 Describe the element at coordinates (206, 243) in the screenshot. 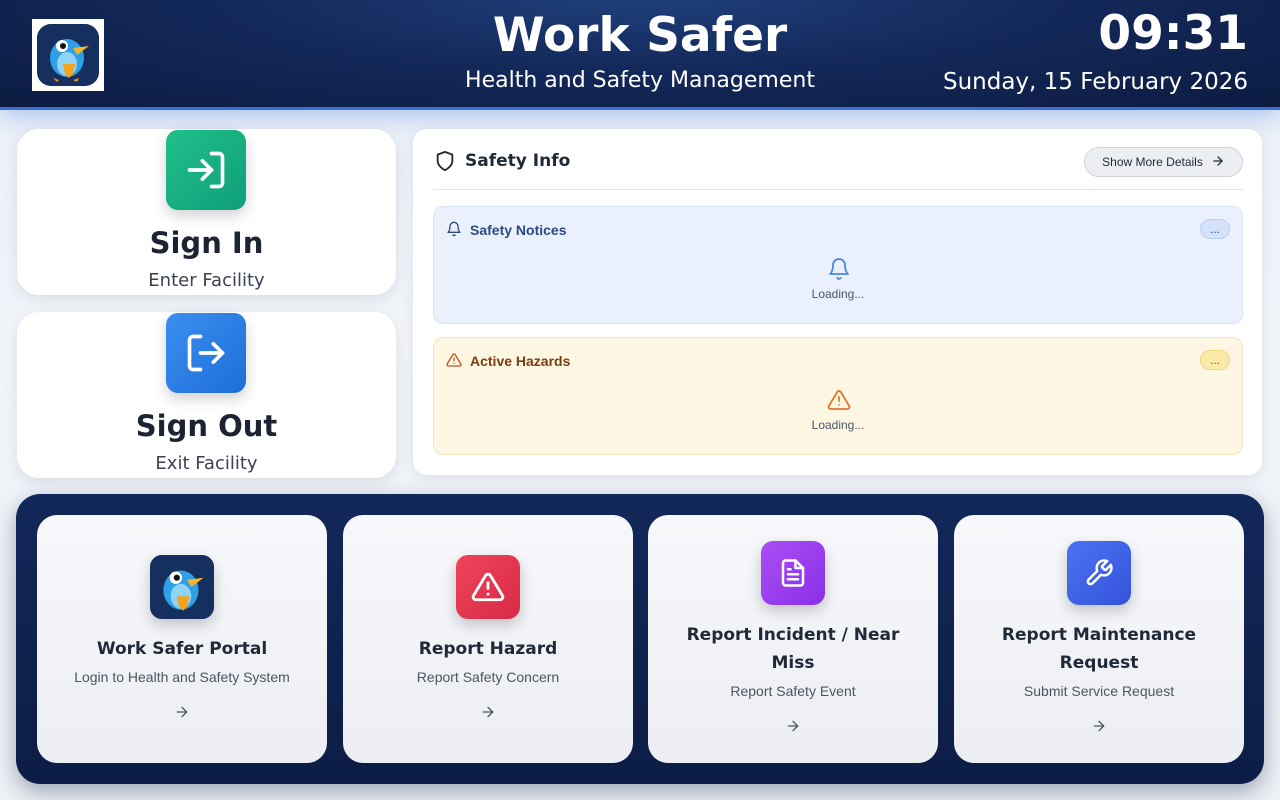

I see `sign-in-label: Sign In` at that location.